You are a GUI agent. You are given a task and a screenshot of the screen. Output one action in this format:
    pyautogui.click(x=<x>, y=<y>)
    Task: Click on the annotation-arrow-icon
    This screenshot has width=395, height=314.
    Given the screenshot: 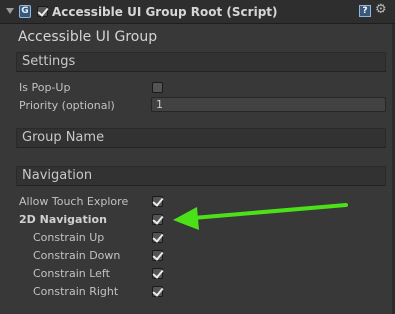 What is the action you would take?
    pyautogui.click(x=260, y=216)
    